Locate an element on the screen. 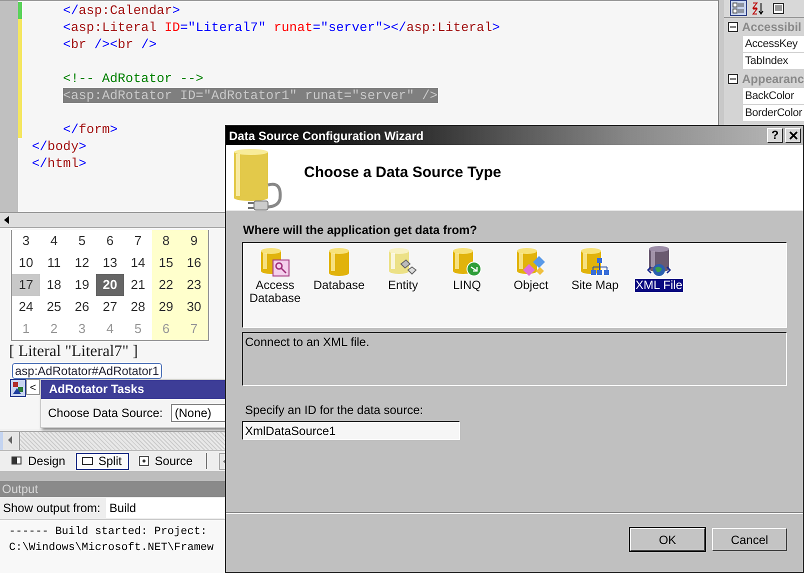 The image size is (804, 573). code-line: </asp:Calendar> is located at coordinates (121, 10).